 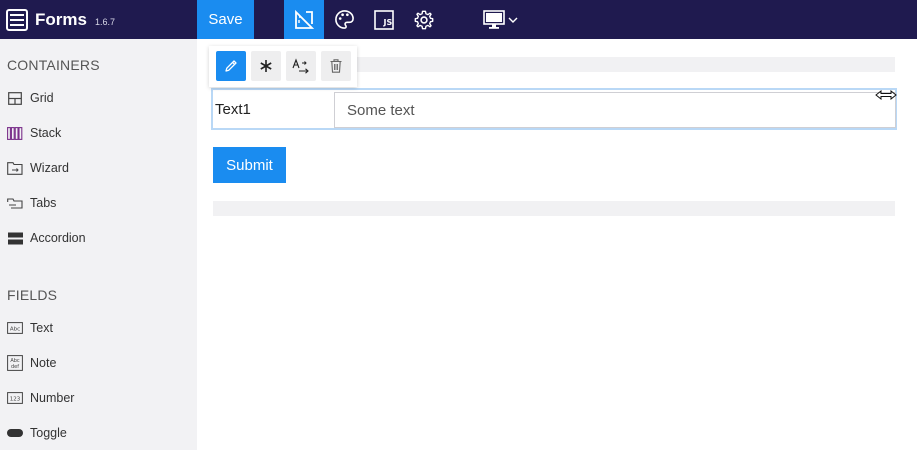 I want to click on toolbox-item-accordion: Accordion, so click(x=46, y=238).